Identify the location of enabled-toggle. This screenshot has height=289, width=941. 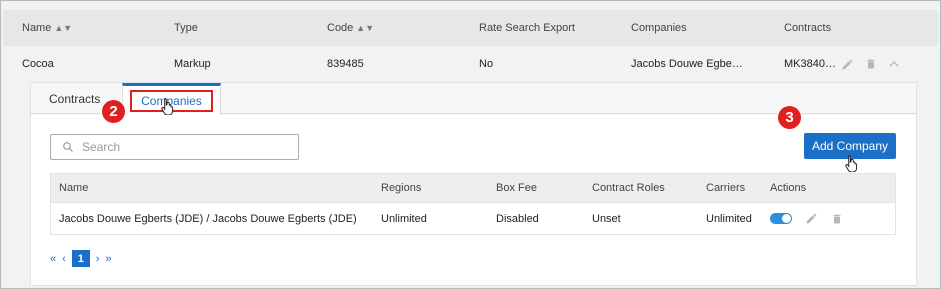
(781, 218).